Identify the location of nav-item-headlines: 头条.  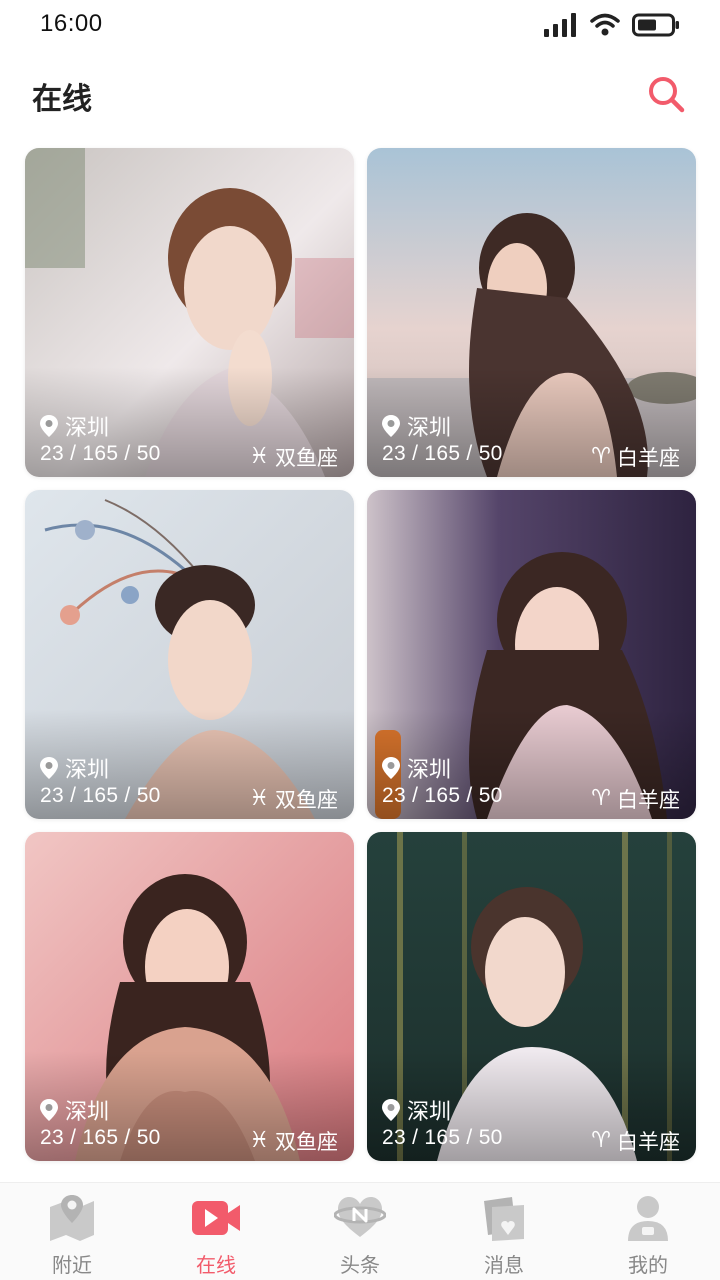
(360, 1231).